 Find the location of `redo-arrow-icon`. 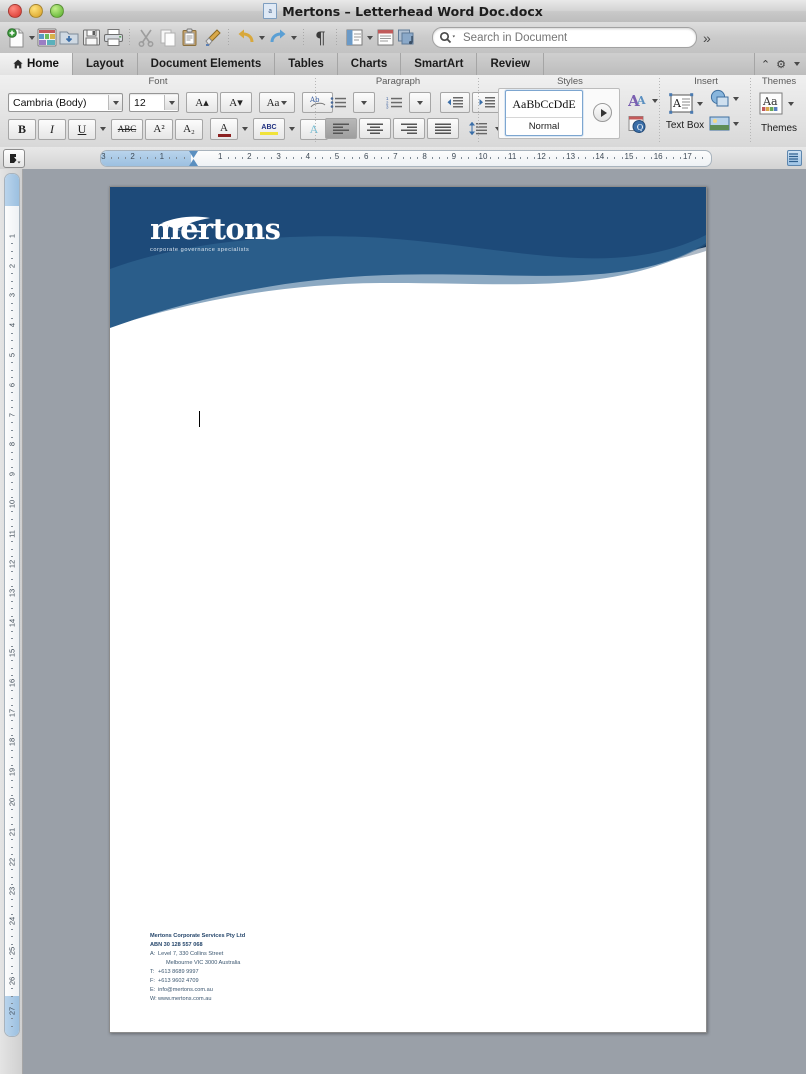

redo-arrow-icon is located at coordinates (278, 38).